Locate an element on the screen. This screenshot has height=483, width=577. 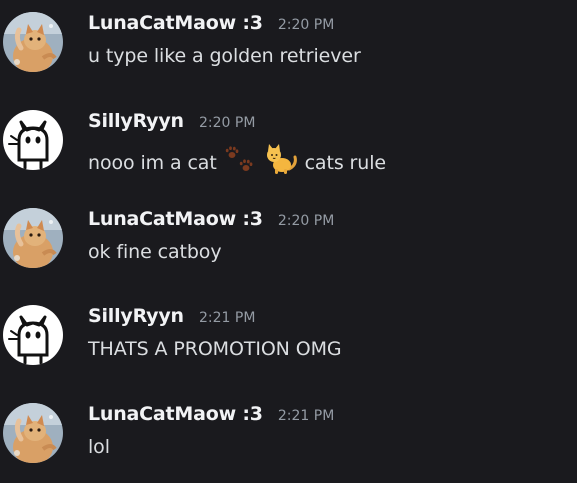
message-header: SillyRyyn 2:20 PM is located at coordinates (171, 123).